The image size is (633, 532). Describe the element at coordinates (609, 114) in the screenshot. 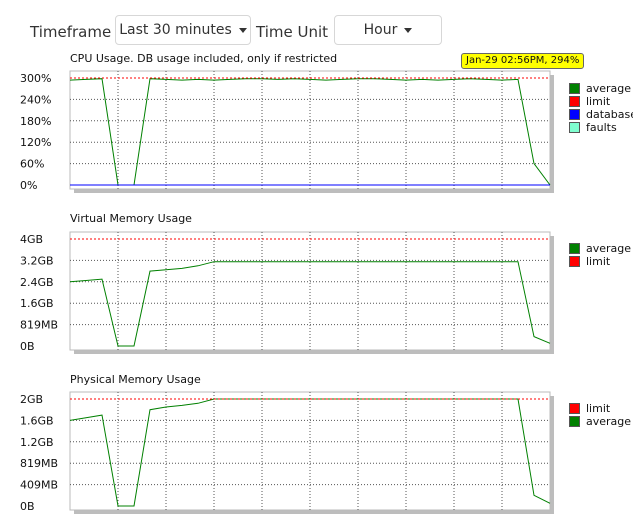

I see `legend-label: database` at that location.